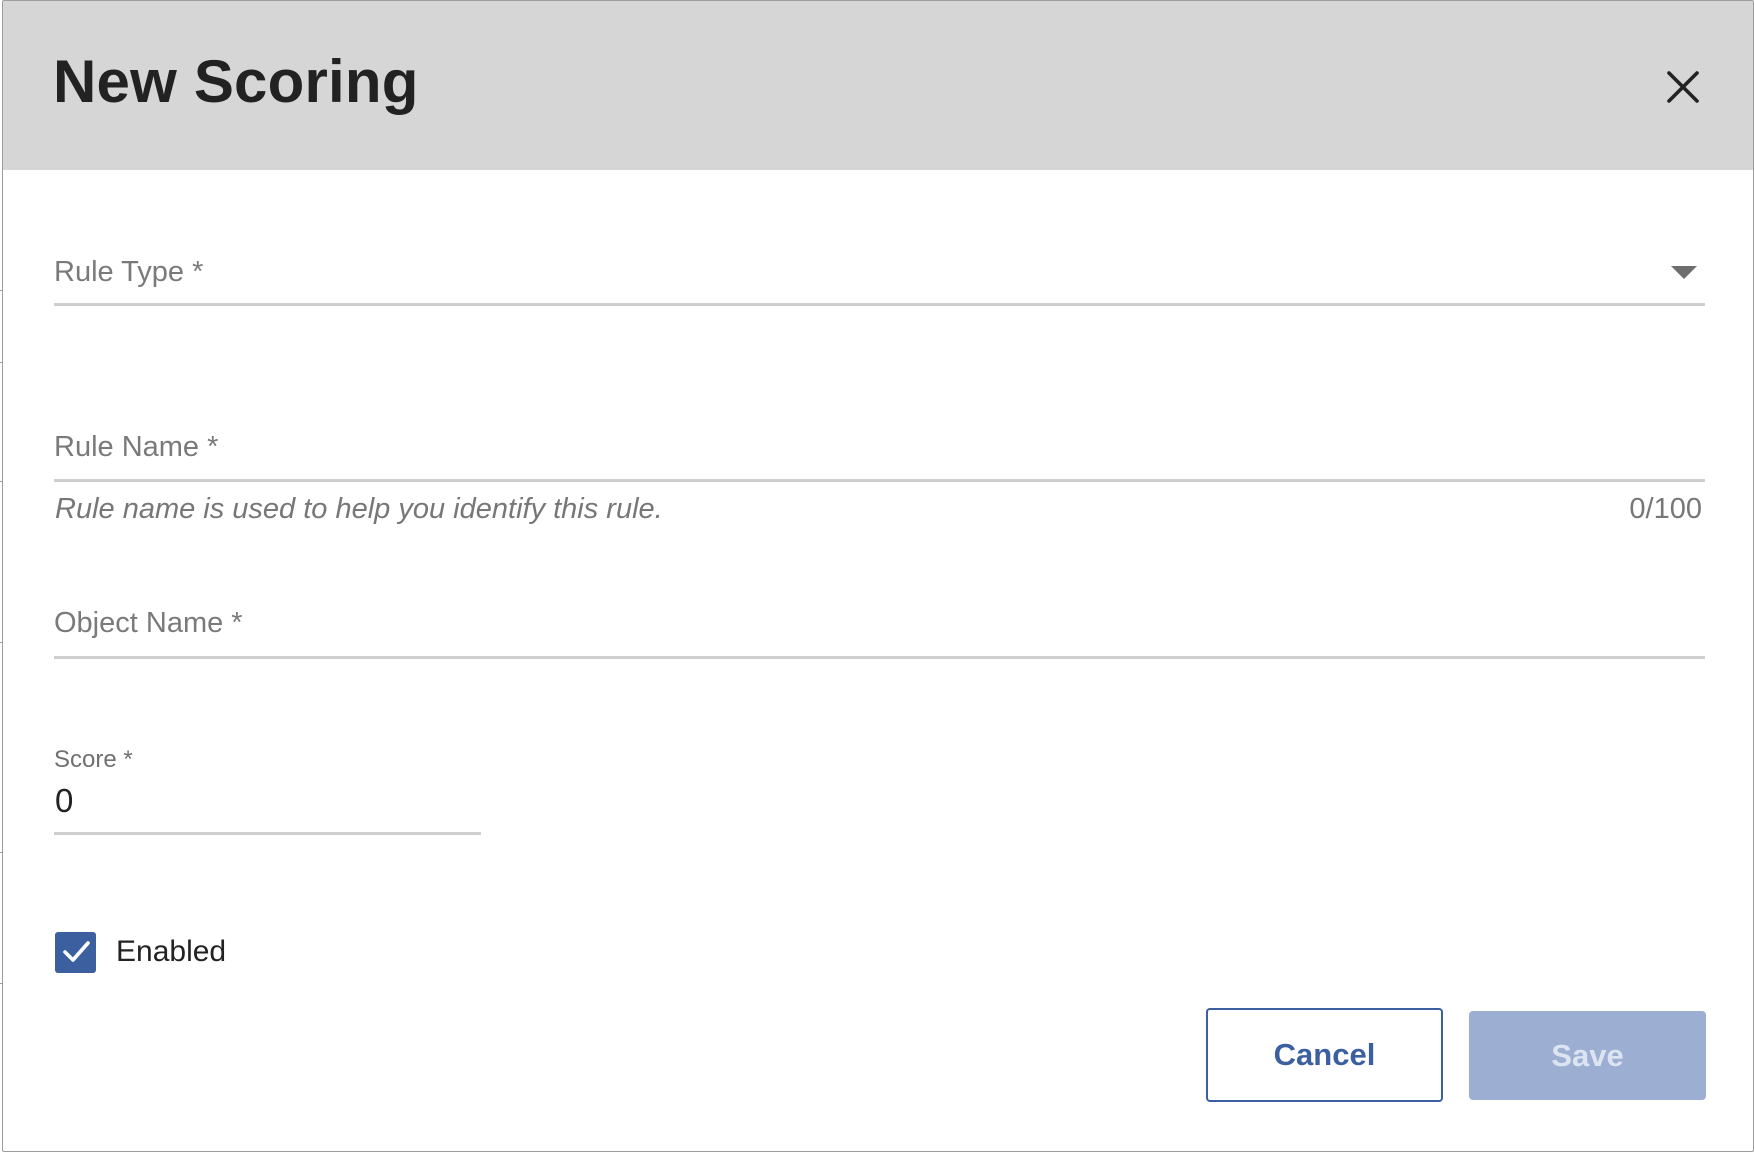 The image size is (1754, 1154). I want to click on save-button: Save, so click(1587, 1055).